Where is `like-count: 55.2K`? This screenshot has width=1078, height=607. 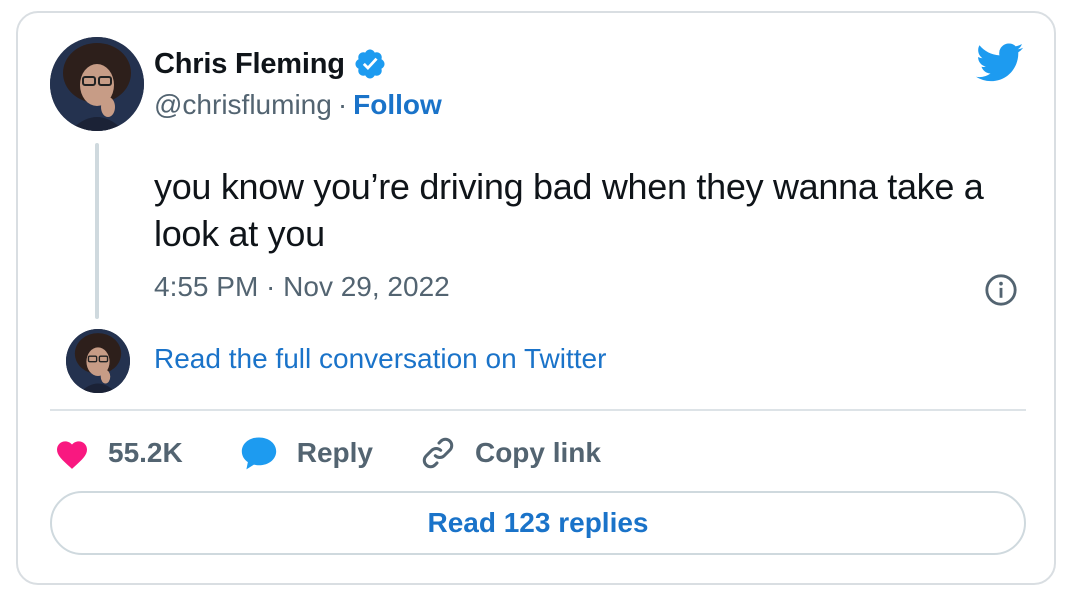
like-count: 55.2K is located at coordinates (145, 452).